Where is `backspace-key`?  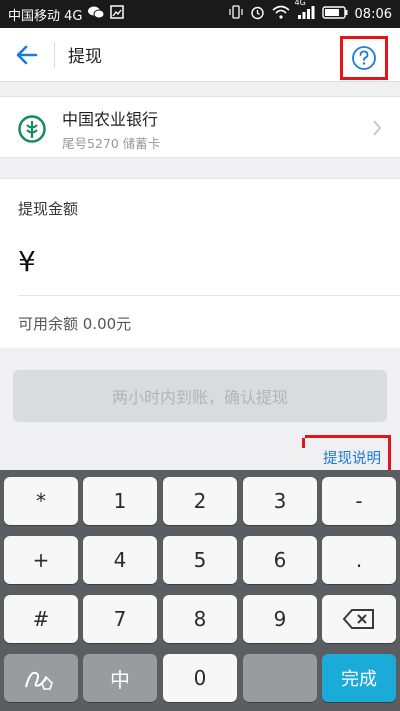
backspace-key is located at coordinates (359, 619).